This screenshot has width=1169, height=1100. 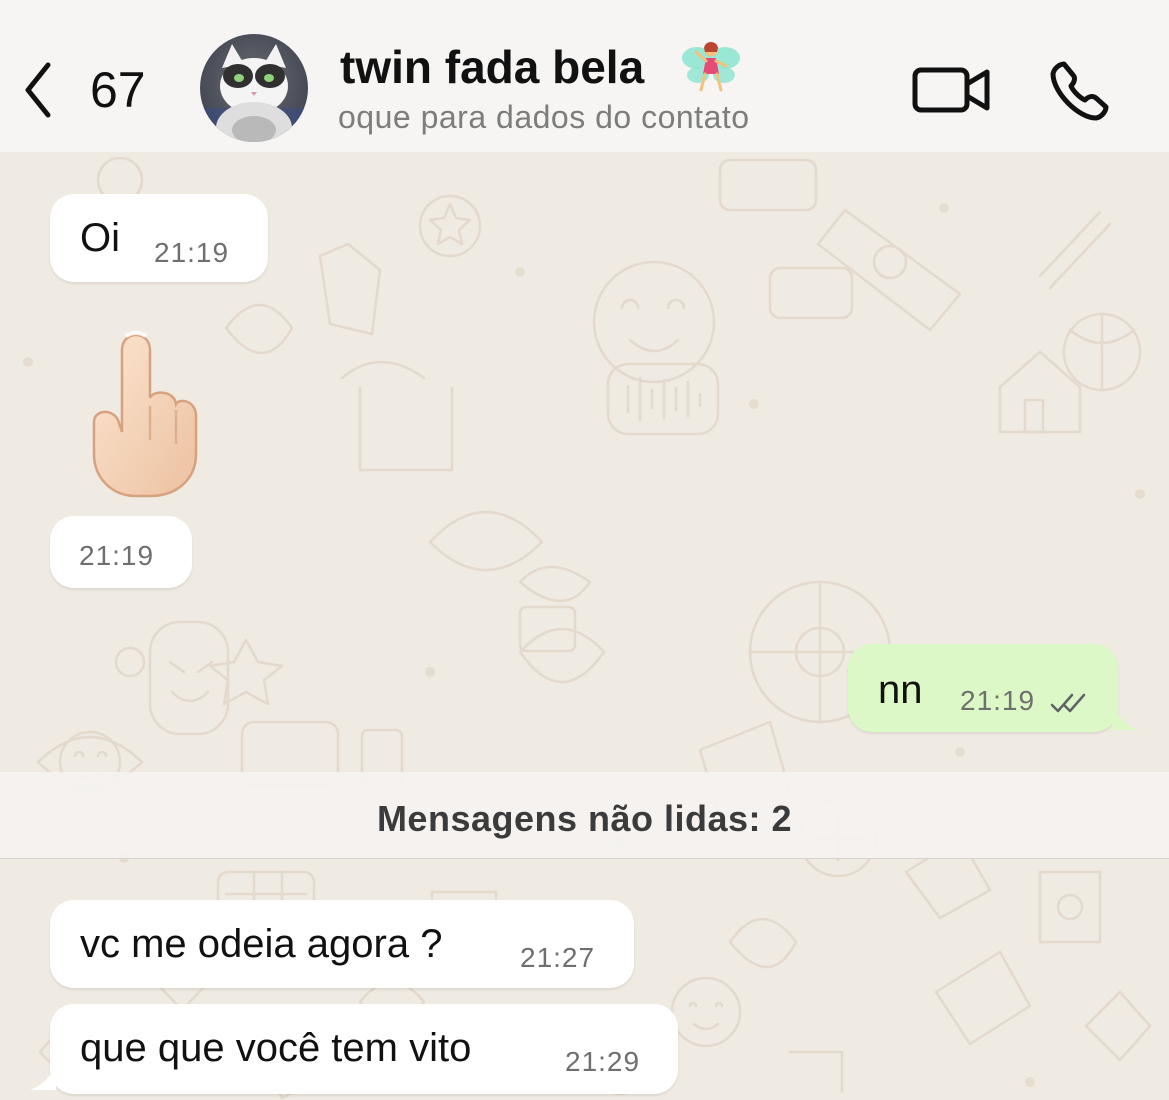 I want to click on message-time: 21:27, so click(x=558, y=957).